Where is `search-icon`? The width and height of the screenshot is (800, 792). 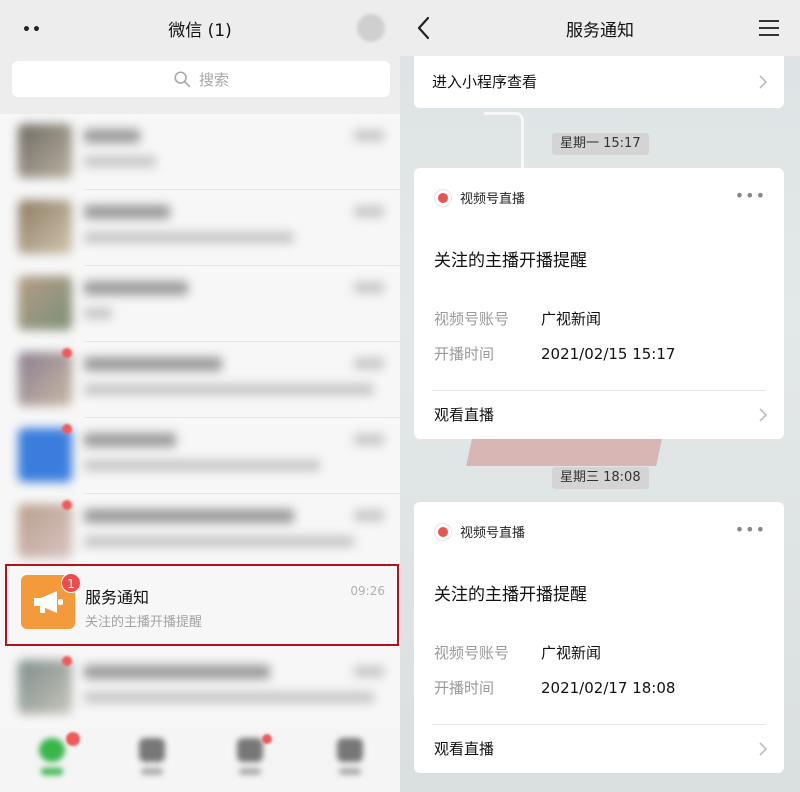
search-icon is located at coordinates (182, 79).